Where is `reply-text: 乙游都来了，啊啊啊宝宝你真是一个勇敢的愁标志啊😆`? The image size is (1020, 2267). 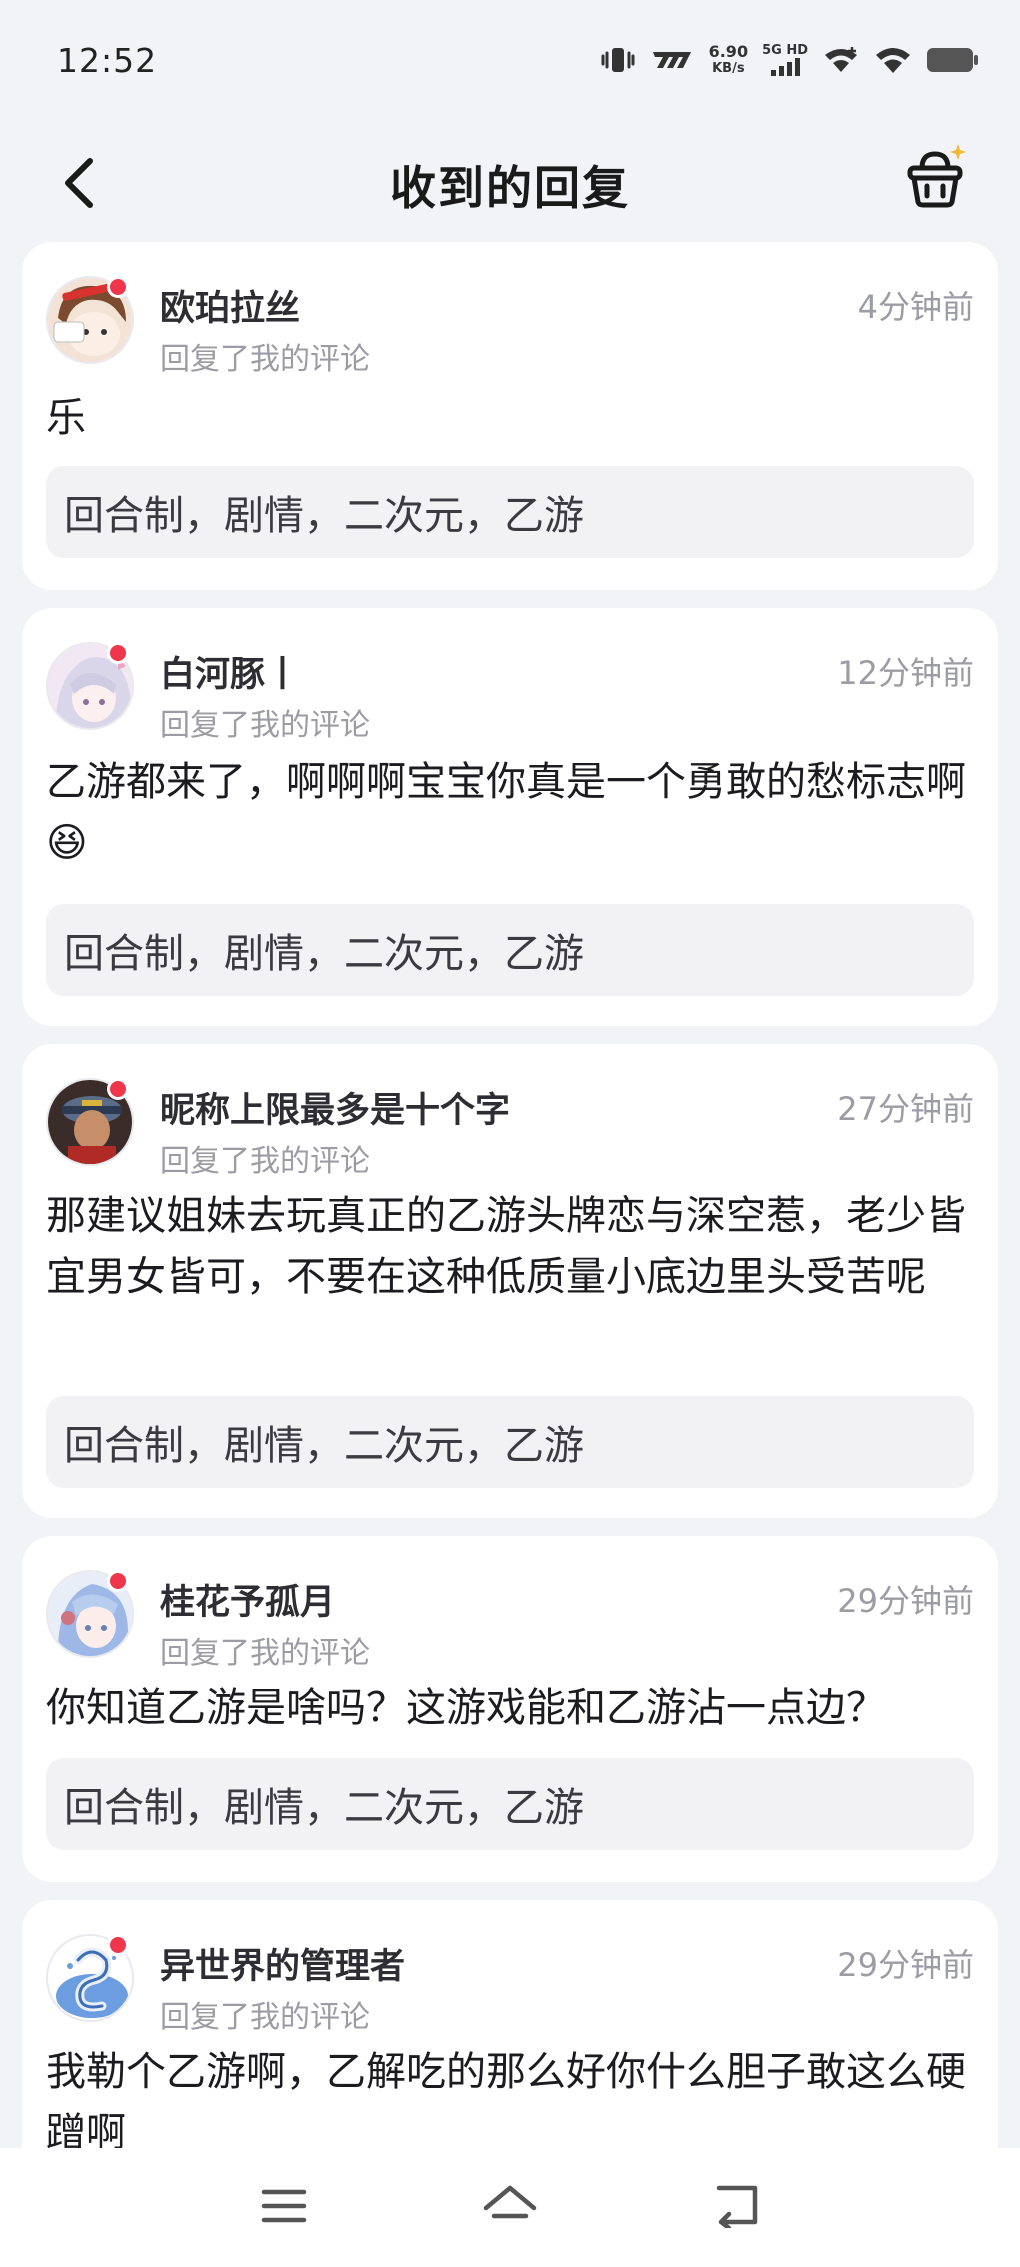 reply-text: 乙游都来了，啊啊啊宝宝你真是一个勇敢的愁标志啊😆 is located at coordinates (511, 813).